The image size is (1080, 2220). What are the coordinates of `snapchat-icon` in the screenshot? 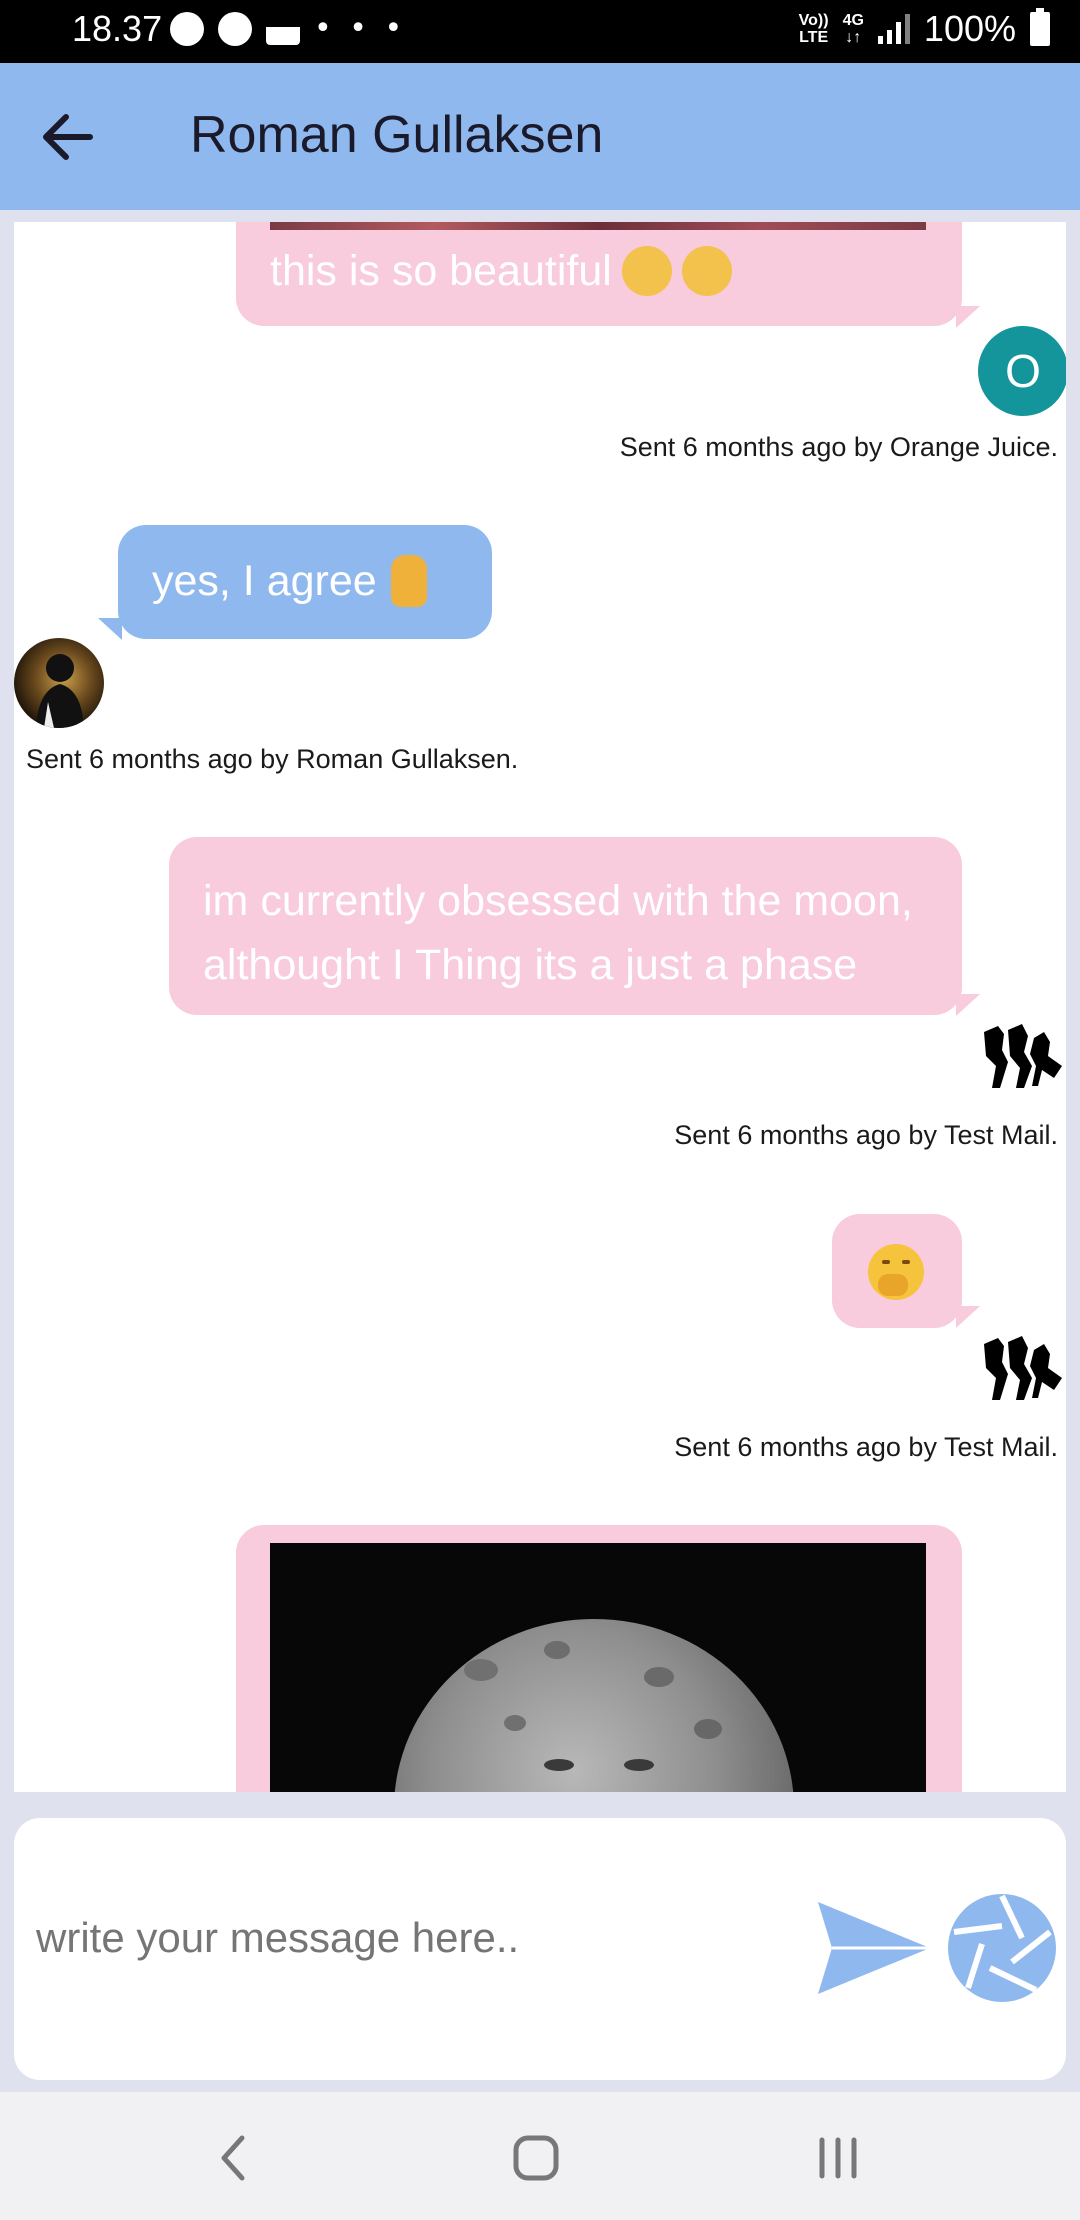 It's located at (187, 29).